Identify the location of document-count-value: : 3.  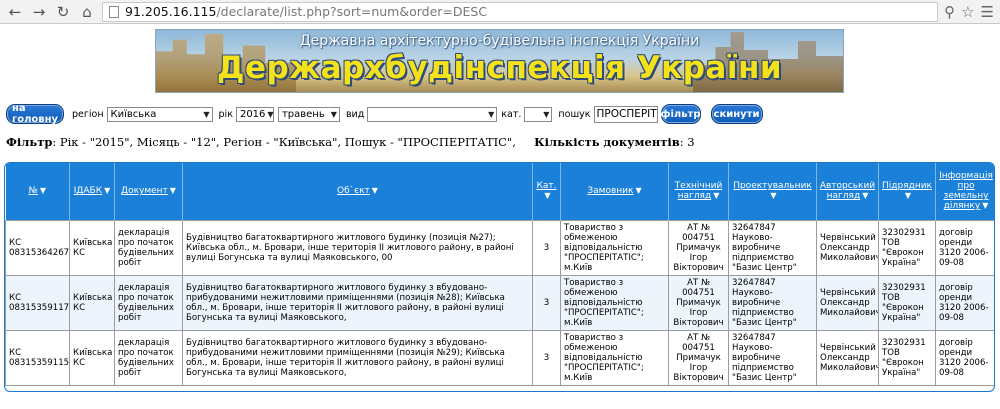
(687, 142).